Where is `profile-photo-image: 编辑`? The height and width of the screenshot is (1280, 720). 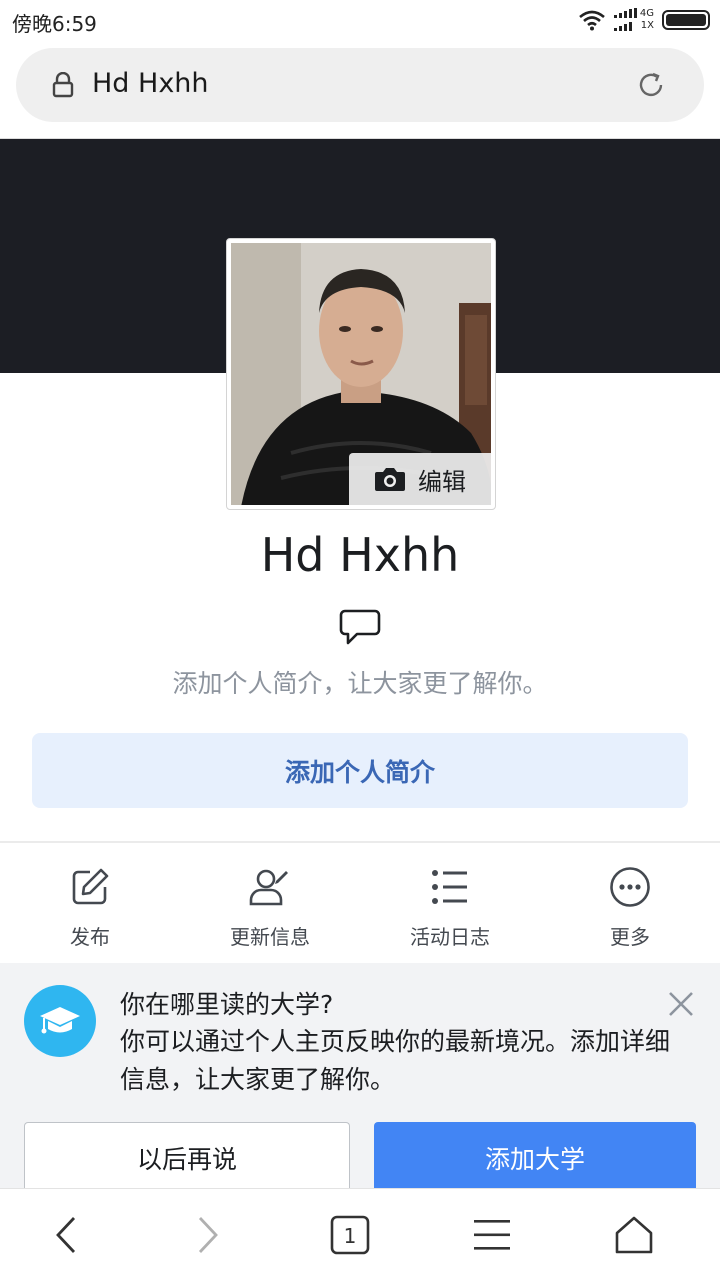 profile-photo-image: 编辑 is located at coordinates (361, 374).